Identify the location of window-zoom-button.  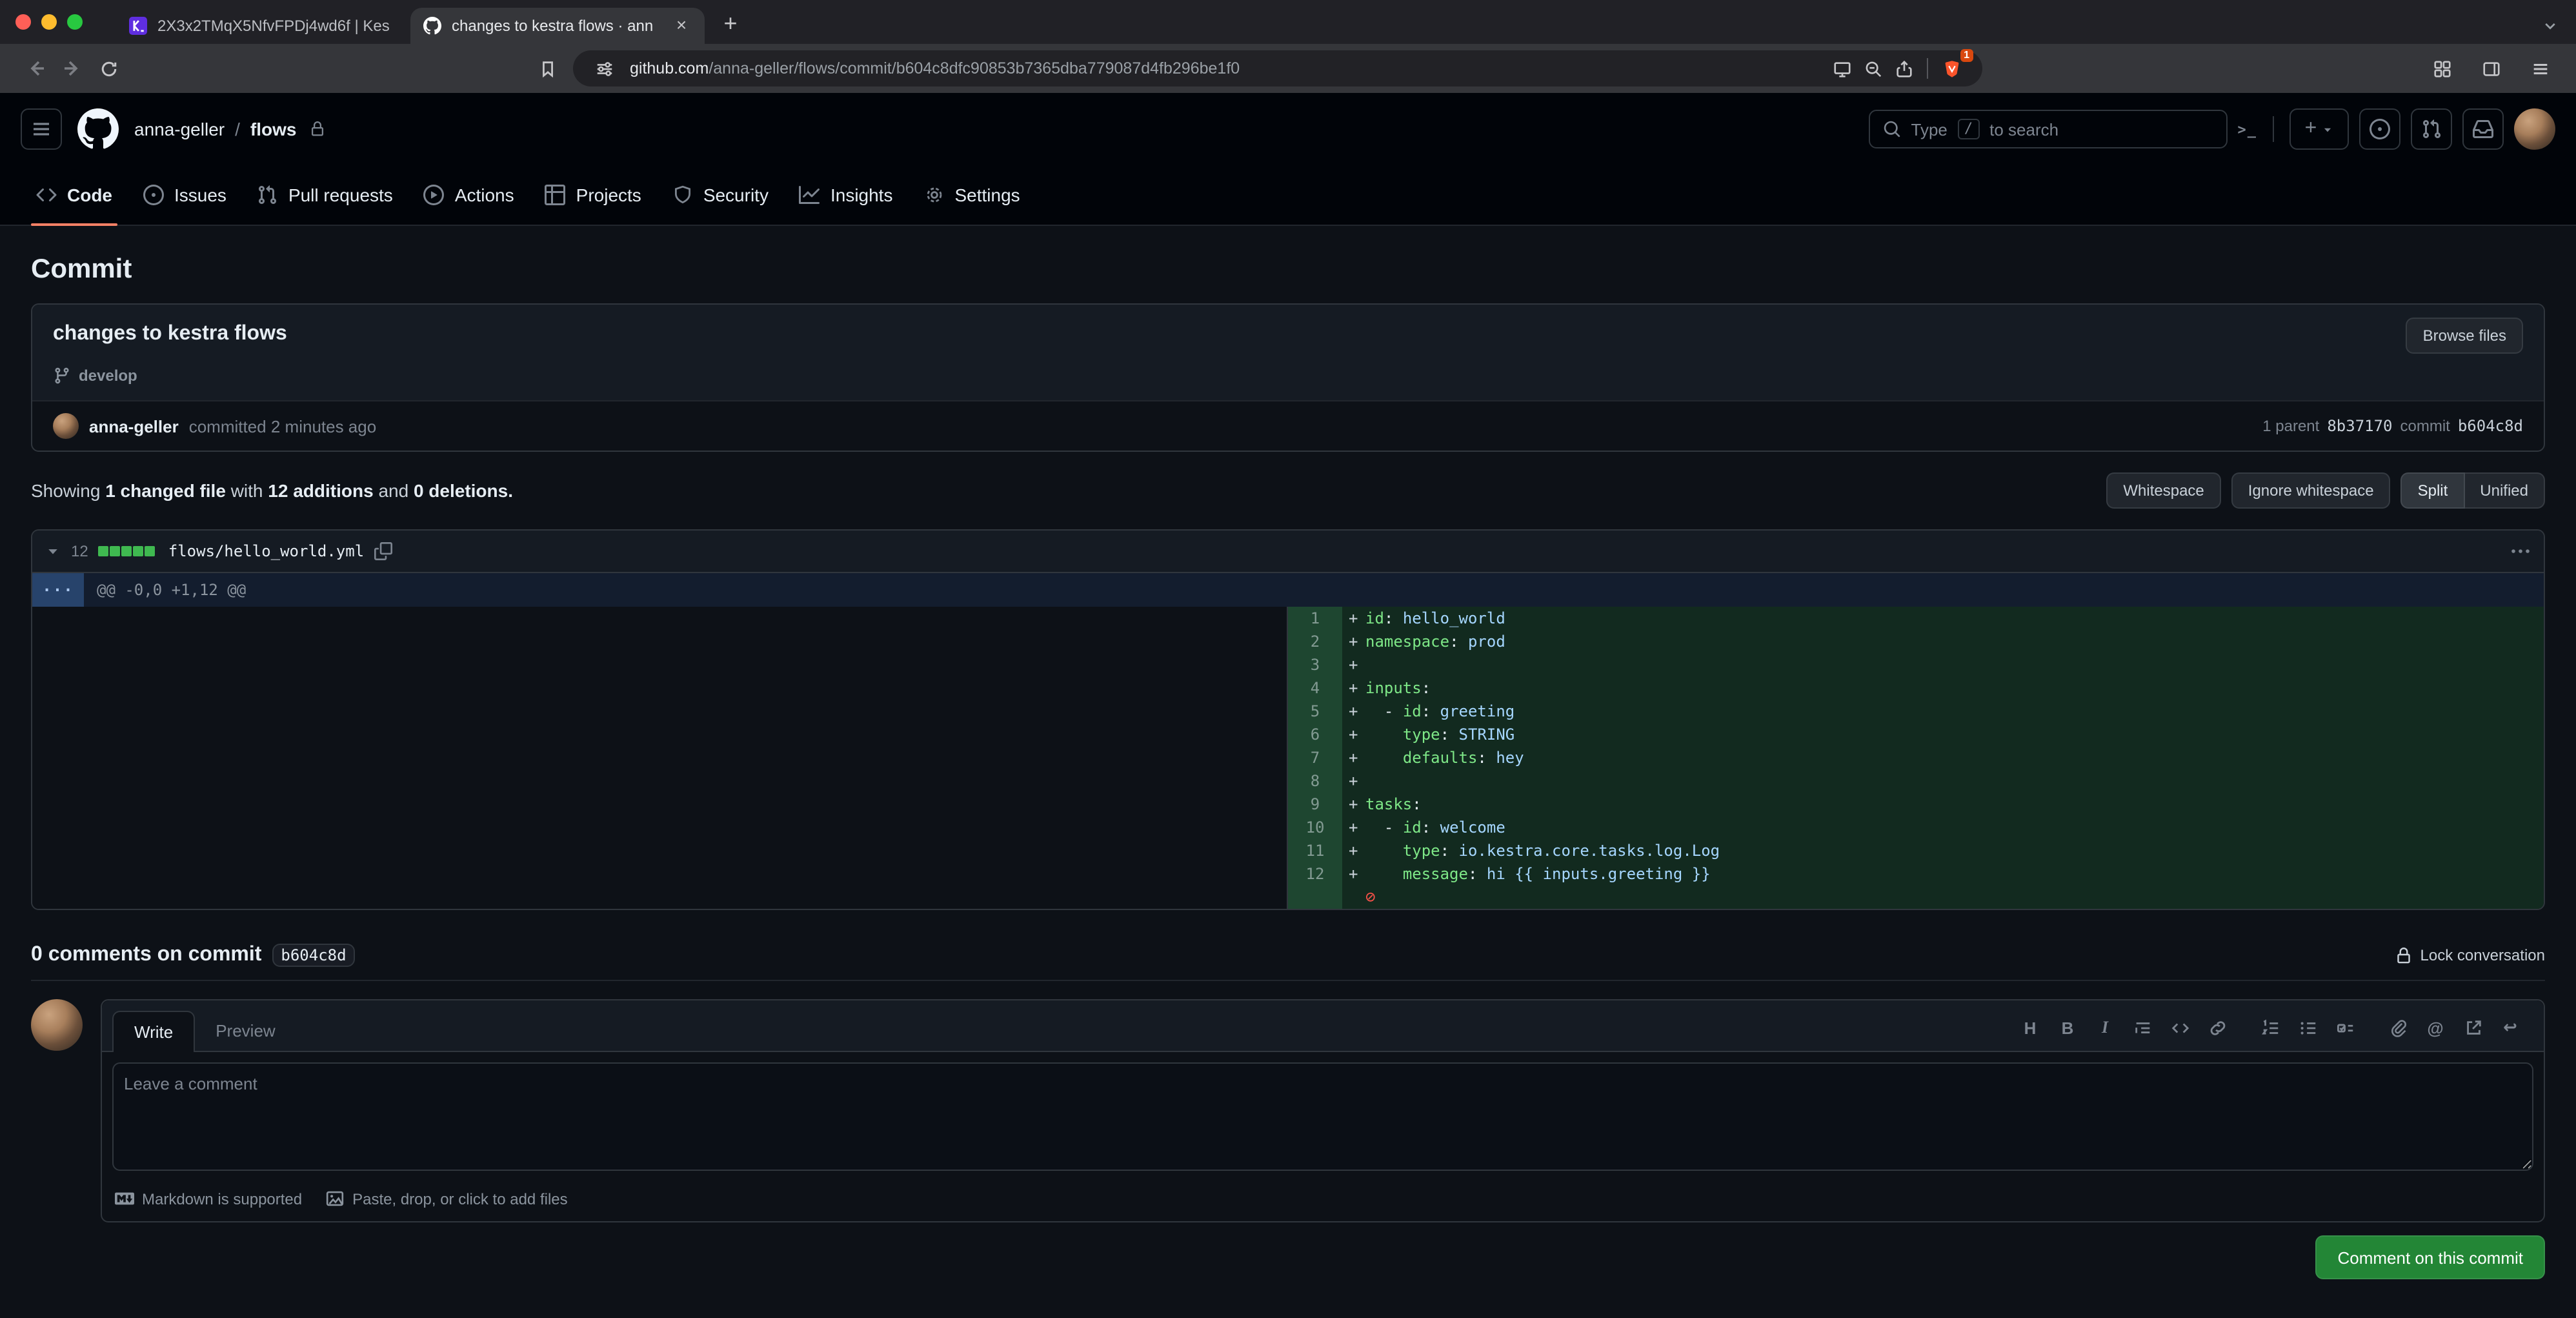
(75, 22).